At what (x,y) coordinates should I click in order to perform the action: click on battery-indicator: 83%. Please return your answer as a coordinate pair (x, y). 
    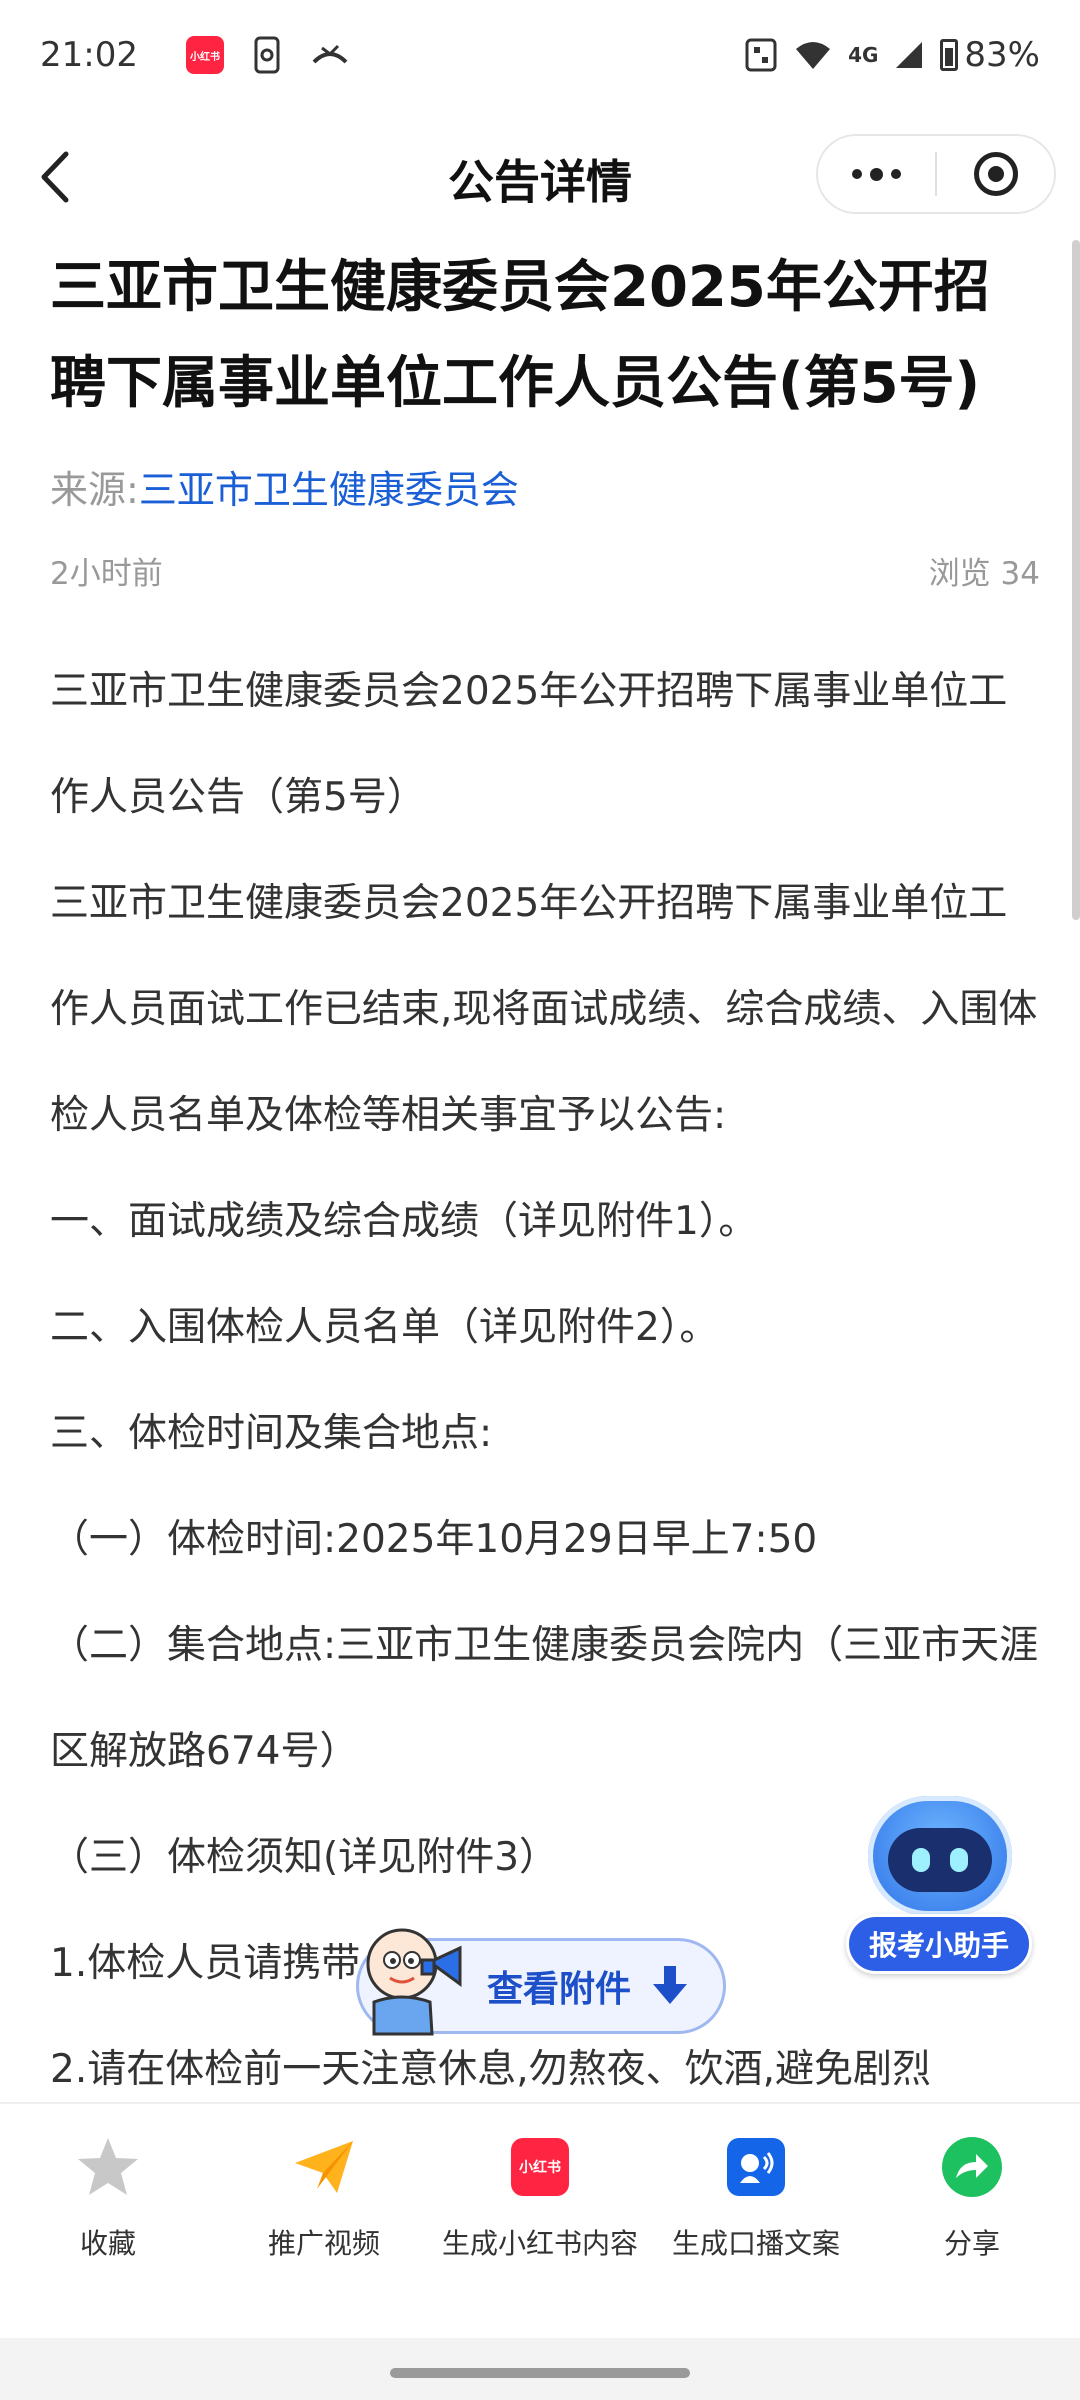
    Looking at the image, I should click on (990, 55).